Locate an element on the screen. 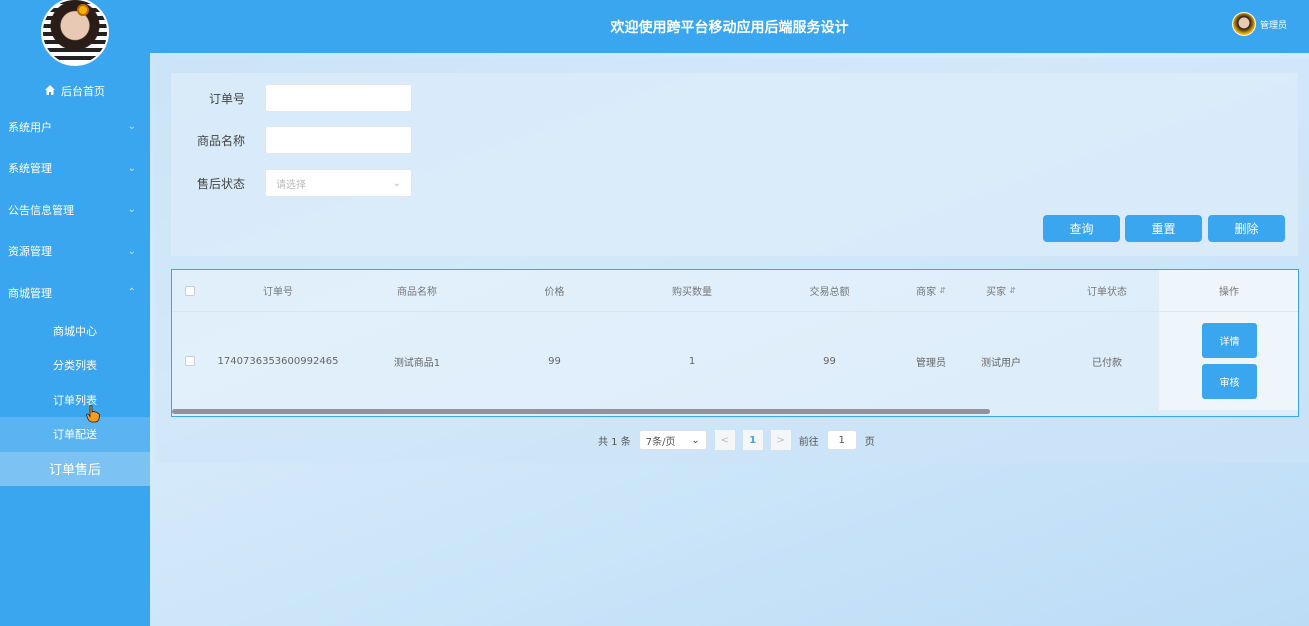 Image resolution: width=1309 pixels, height=626 pixels. select-all-checkbox is located at coordinates (190, 290).